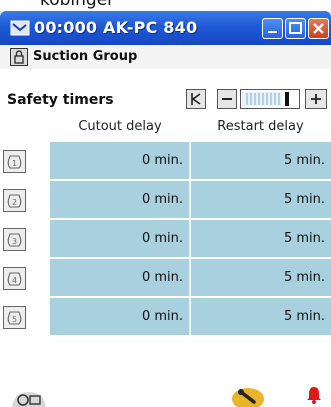 This screenshot has height=407, width=331. I want to click on lock-icon, so click(19, 57).